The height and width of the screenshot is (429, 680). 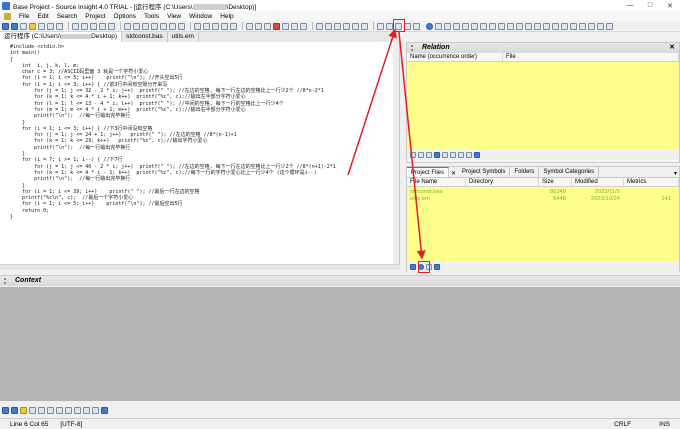 What do you see at coordinates (145, 26) in the screenshot?
I see `replace-icon` at bounding box center [145, 26].